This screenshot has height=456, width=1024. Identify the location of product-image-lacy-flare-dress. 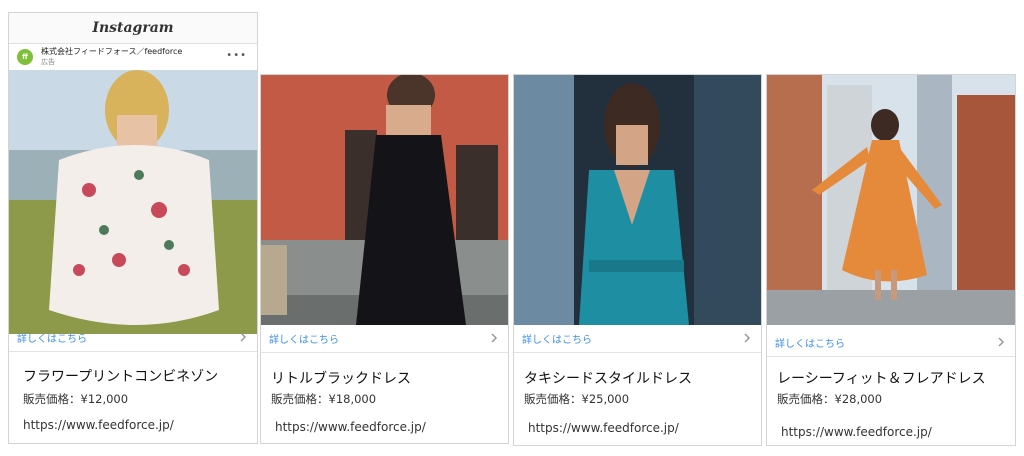
(891, 200).